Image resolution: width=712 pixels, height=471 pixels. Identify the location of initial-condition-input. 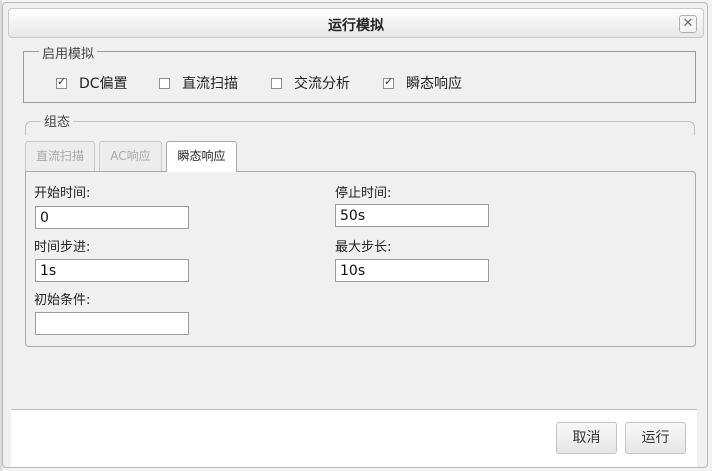
(112, 323).